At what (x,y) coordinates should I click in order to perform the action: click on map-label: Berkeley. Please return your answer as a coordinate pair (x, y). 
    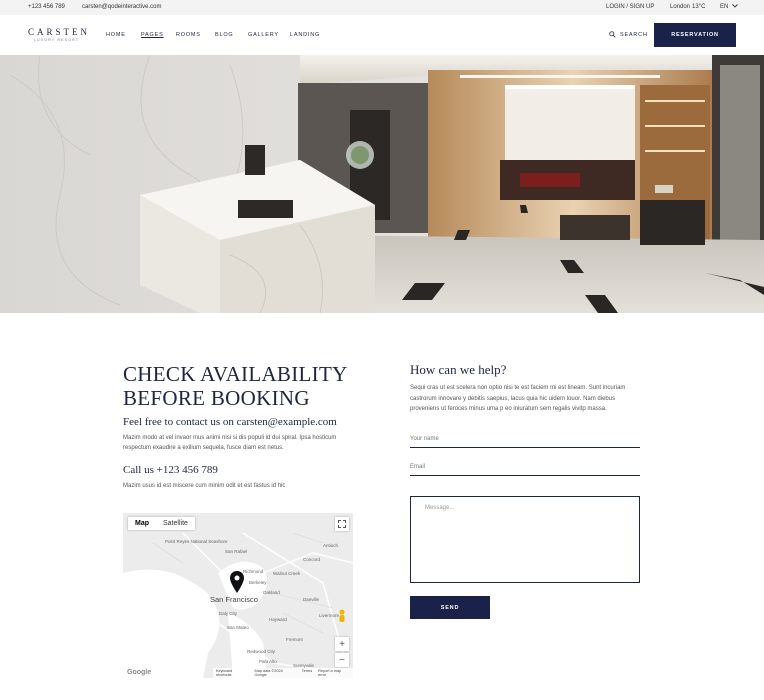
    Looking at the image, I should click on (258, 582).